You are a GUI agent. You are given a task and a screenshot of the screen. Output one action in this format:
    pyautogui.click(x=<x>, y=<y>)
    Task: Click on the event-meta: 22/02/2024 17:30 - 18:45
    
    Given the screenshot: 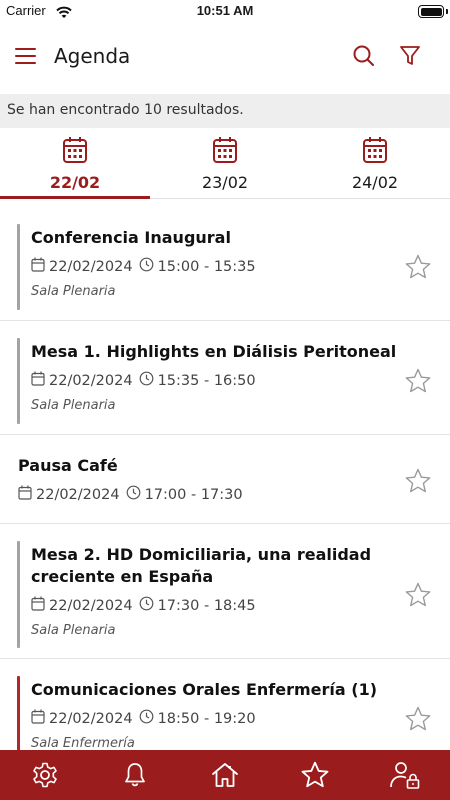 What is the action you would take?
    pyautogui.click(x=146, y=605)
    